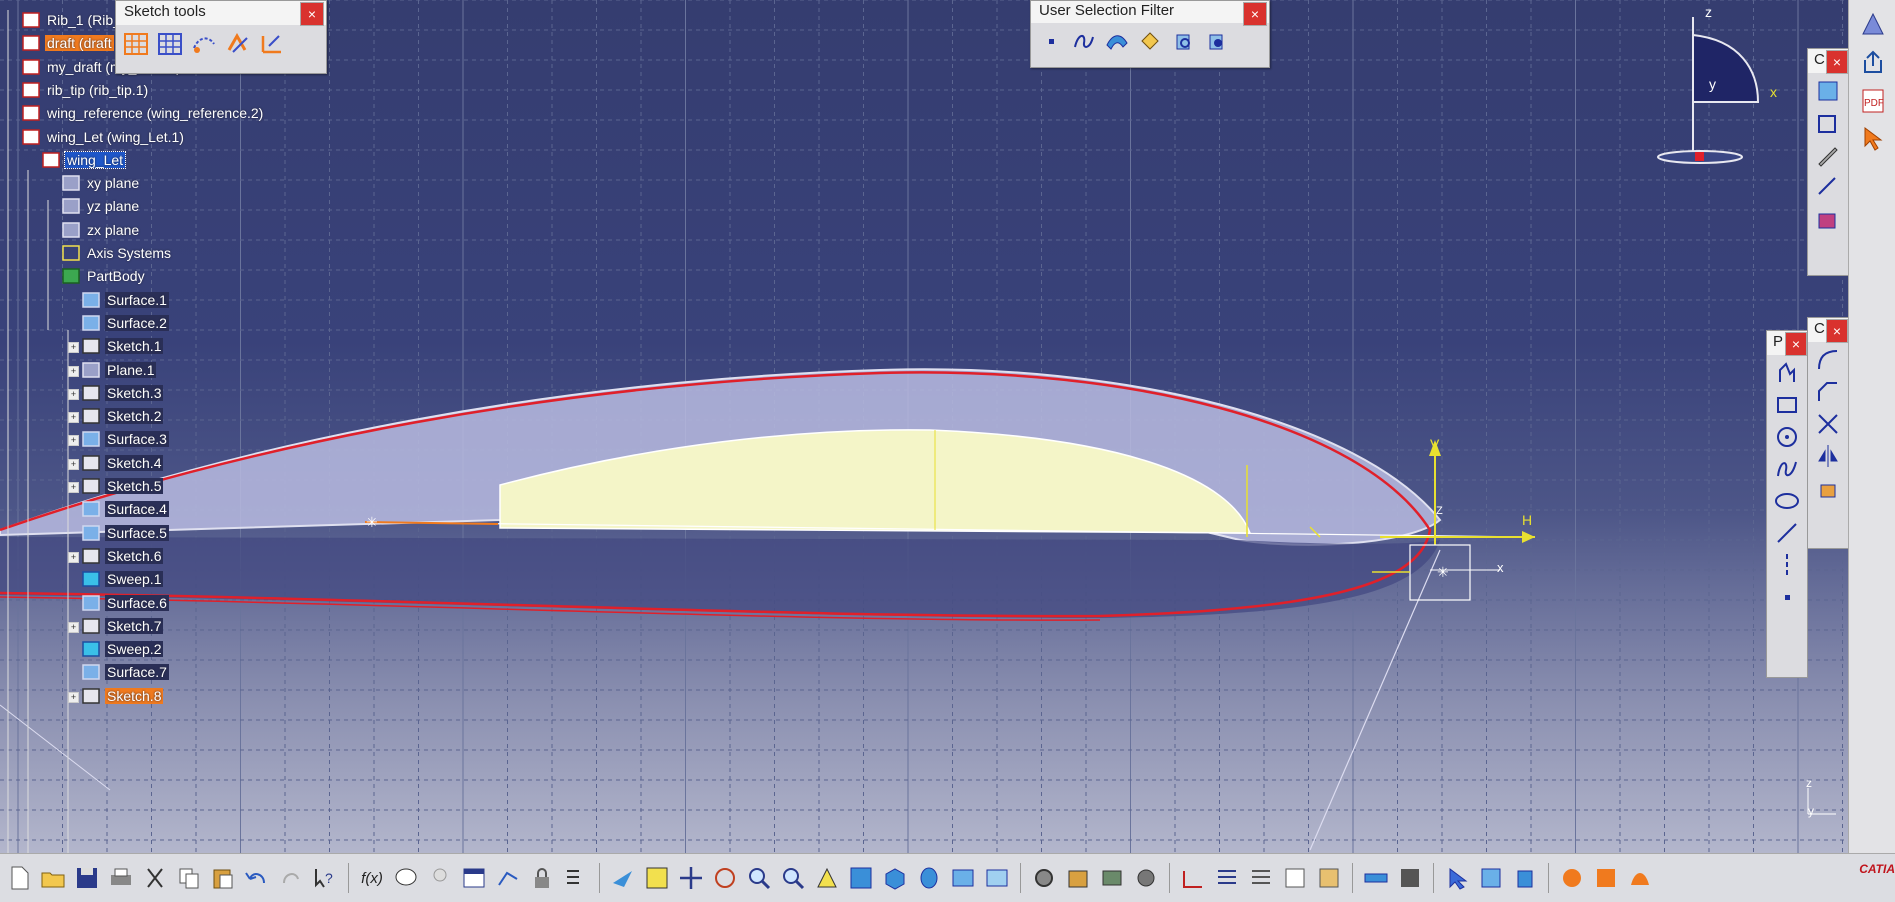  Describe the element at coordinates (272, 43) in the screenshot. I see `dimensional-constraints-icon` at that location.